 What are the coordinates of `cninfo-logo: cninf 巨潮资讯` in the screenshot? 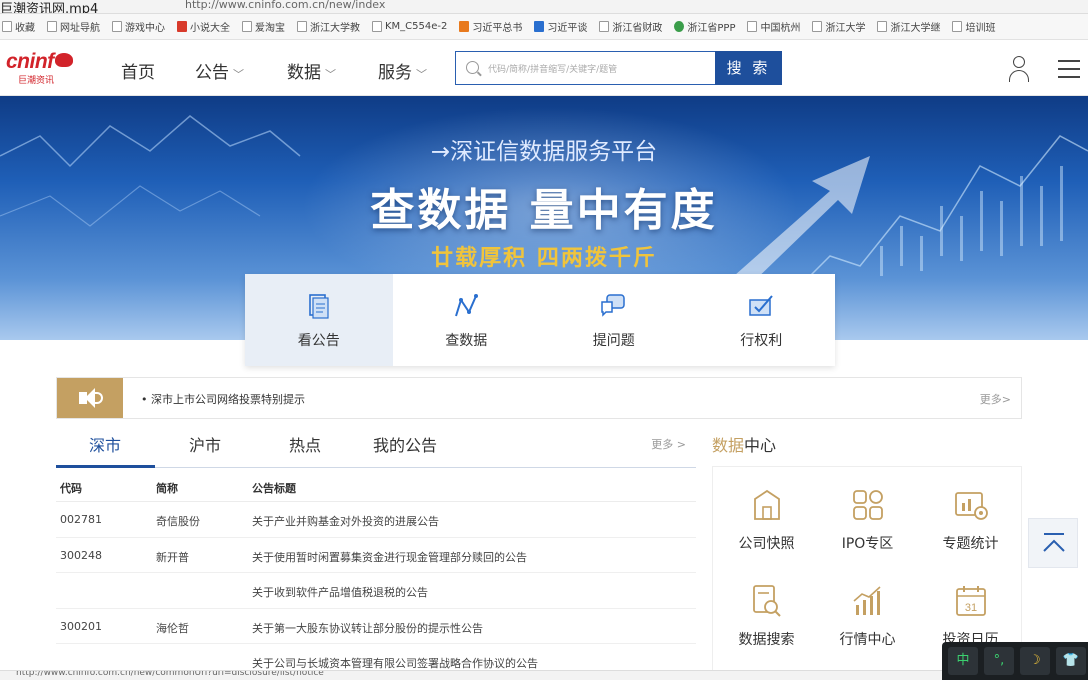 It's located at (46, 68).